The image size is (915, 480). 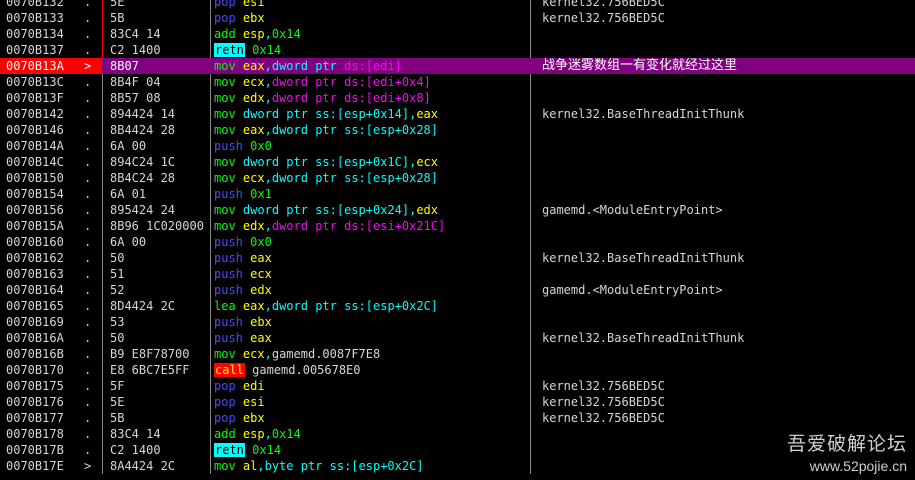 I want to click on comment-cell: kernel32.756BED5C, so click(x=603, y=402).